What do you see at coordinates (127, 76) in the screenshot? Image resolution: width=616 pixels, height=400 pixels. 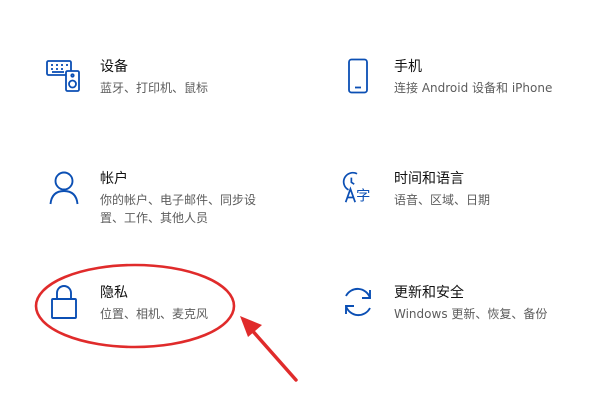 I see `settings-tile-devices: 设备 蓝牙、打印机、鼠标` at bounding box center [127, 76].